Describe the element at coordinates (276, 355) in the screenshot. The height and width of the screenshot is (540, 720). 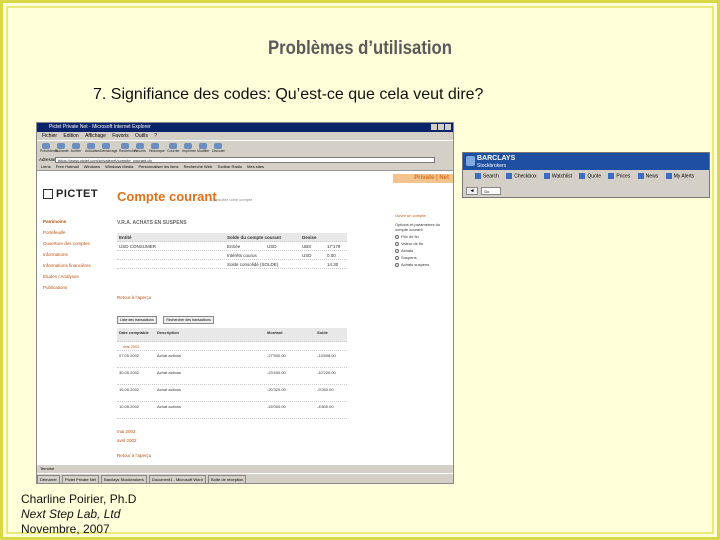
I see `table-cell: -27'500.00` at that location.